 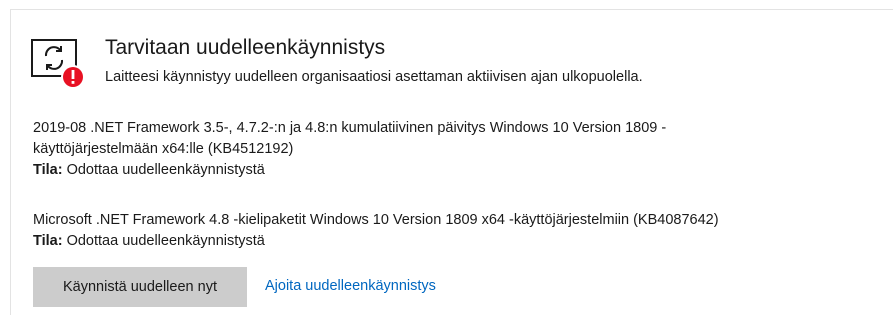 I want to click on schedule-restart-link: Ajoita uudelleenkäynnistys, so click(x=350, y=286).